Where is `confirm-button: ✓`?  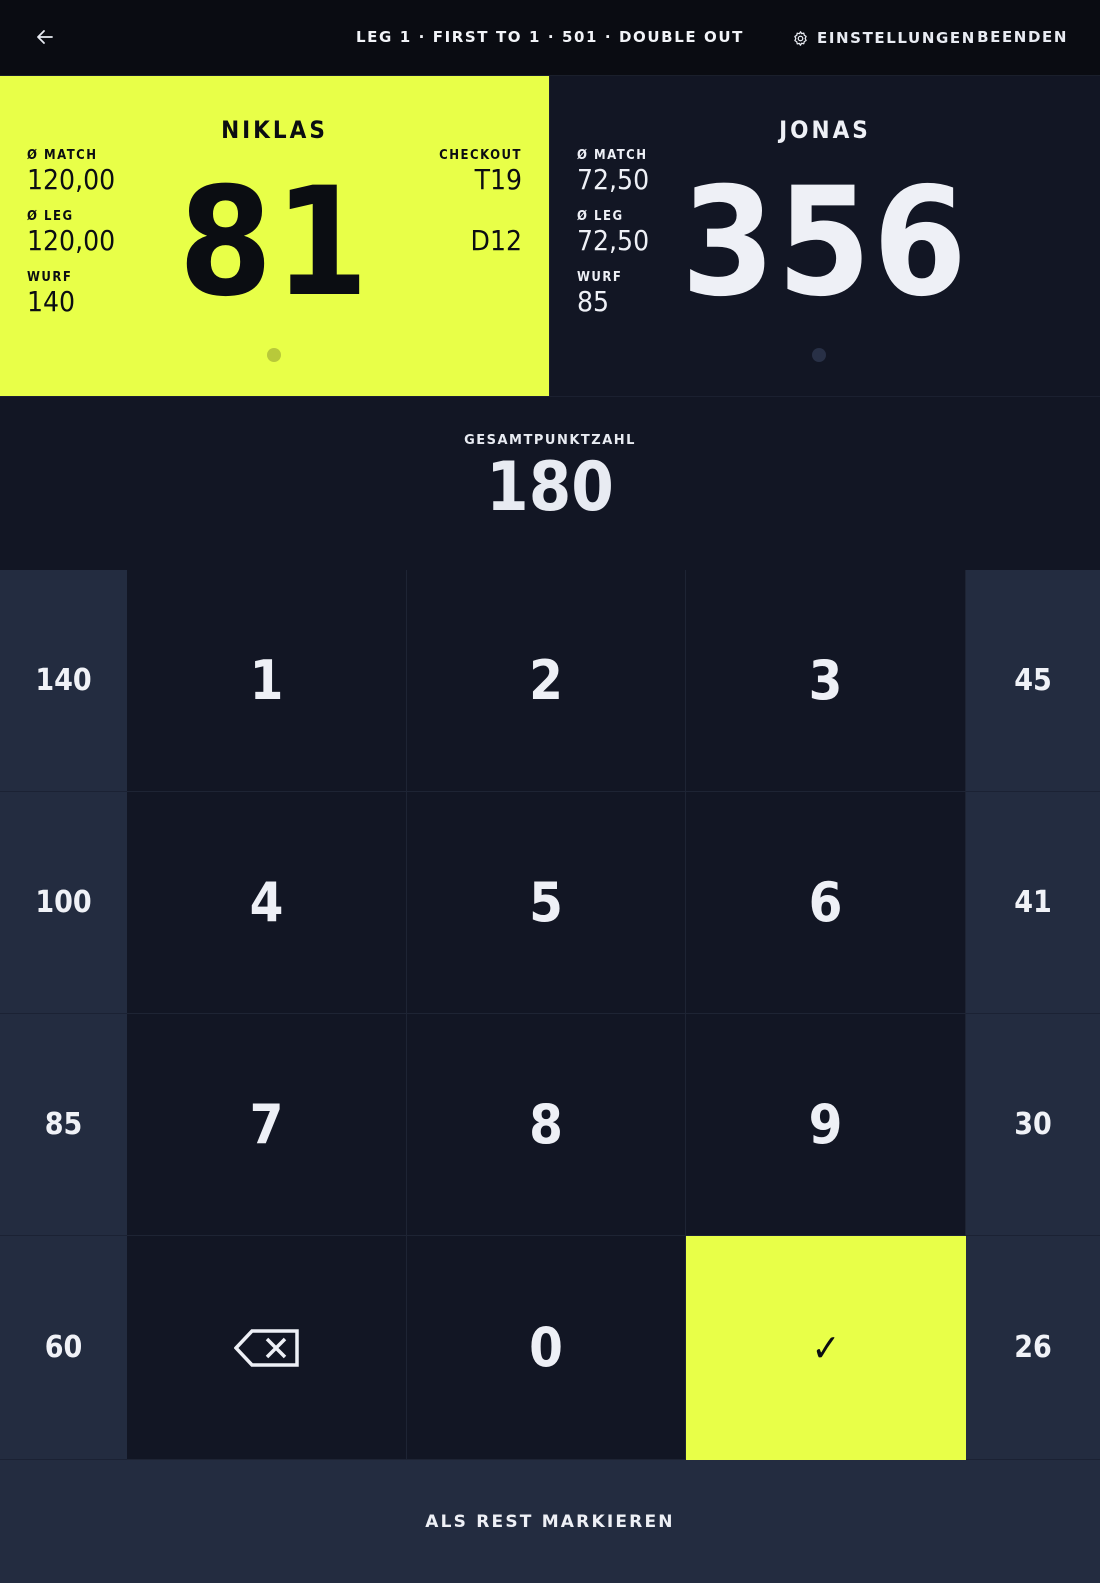 confirm-button: ✓ is located at coordinates (826, 1348).